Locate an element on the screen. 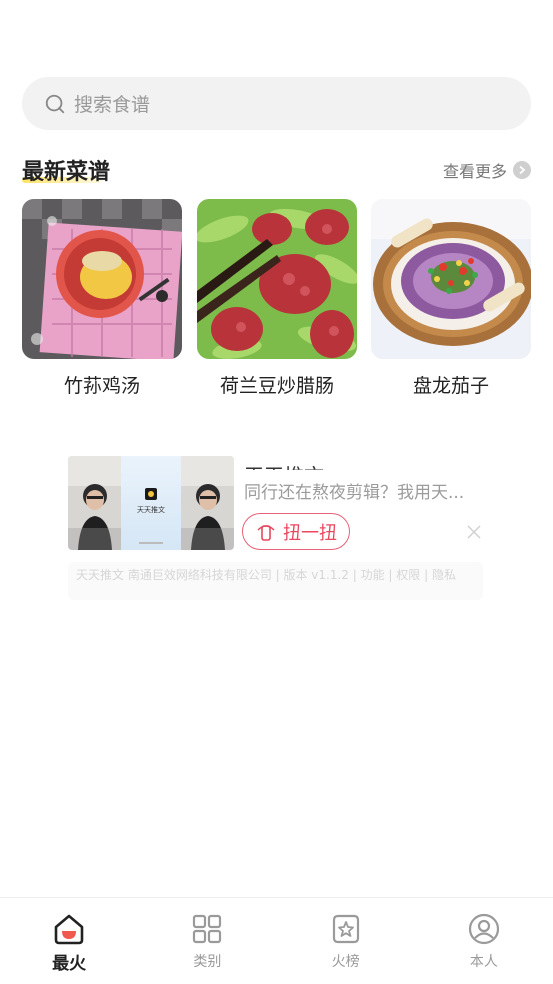 Image resolution: width=553 pixels, height=984 pixels. user-icon is located at coordinates (483, 929).